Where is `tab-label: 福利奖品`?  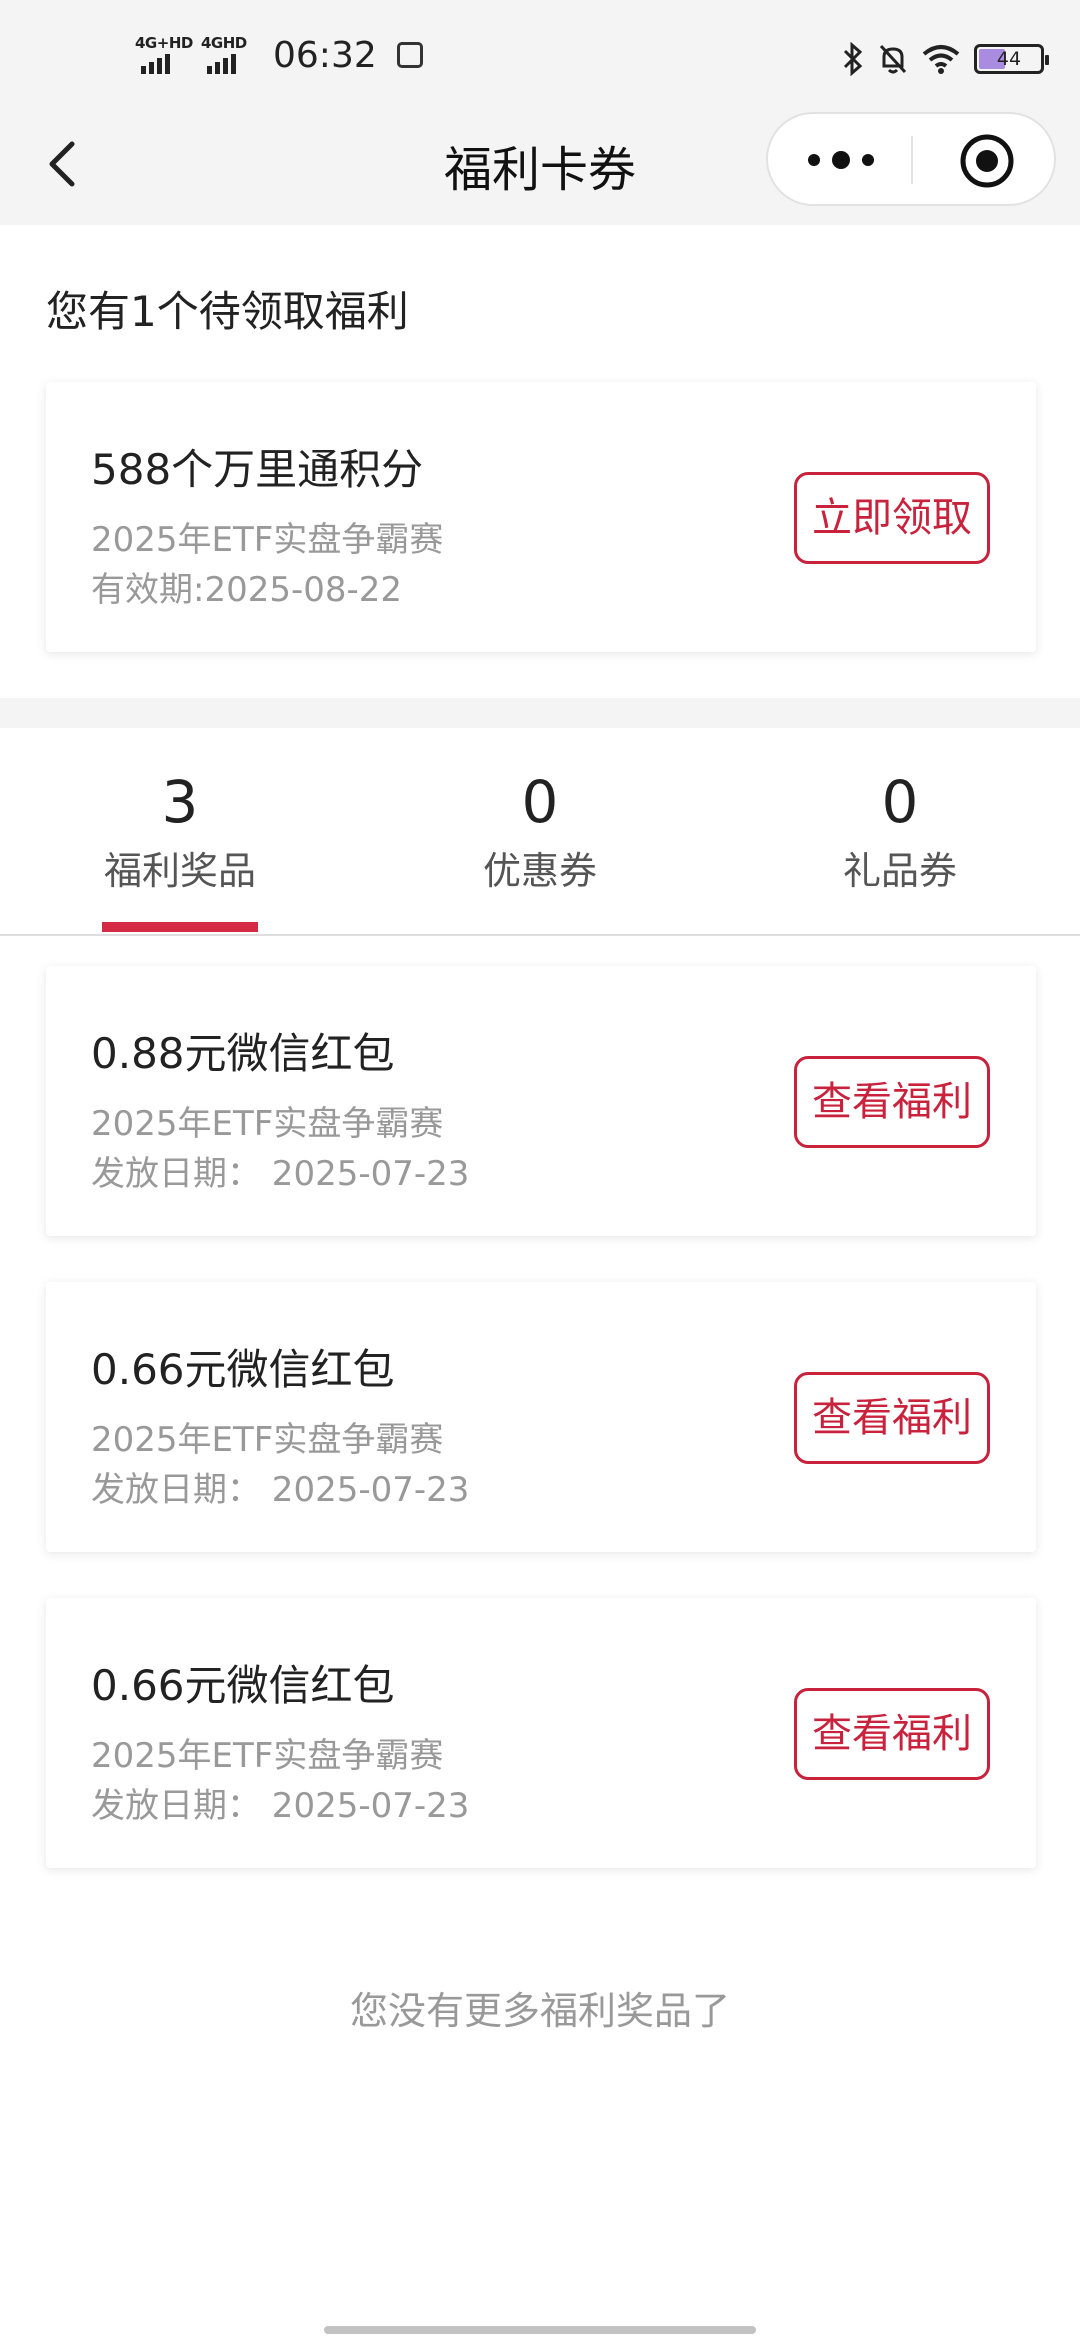
tab-label: 福利奖品 is located at coordinates (179, 871).